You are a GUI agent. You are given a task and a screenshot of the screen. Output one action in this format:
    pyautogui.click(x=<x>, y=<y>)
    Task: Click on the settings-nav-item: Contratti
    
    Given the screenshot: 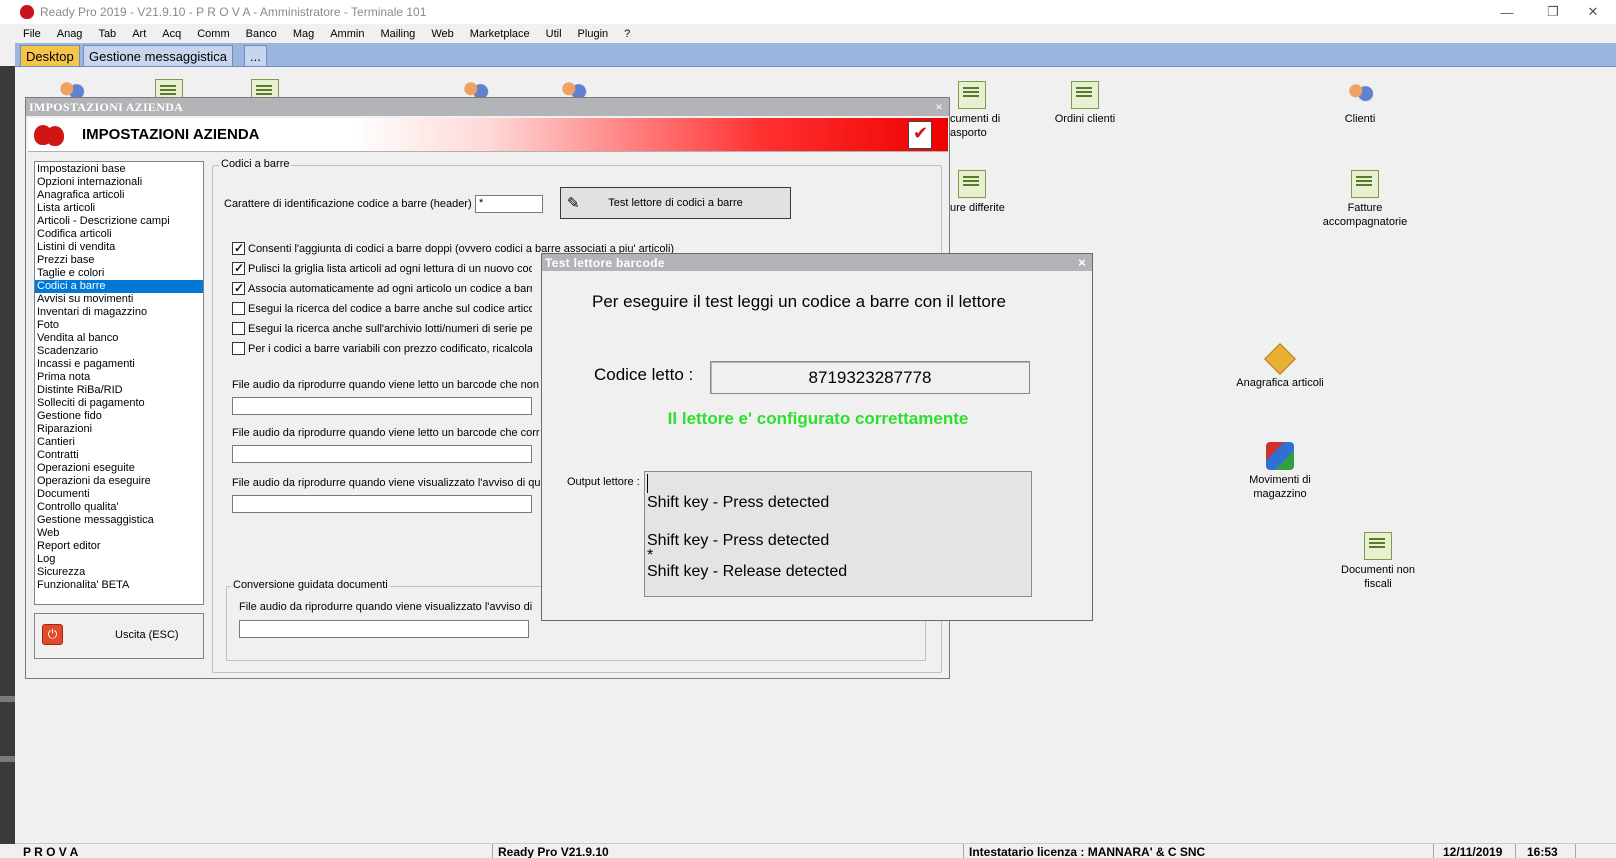 What is the action you would take?
    pyautogui.click(x=119, y=455)
    